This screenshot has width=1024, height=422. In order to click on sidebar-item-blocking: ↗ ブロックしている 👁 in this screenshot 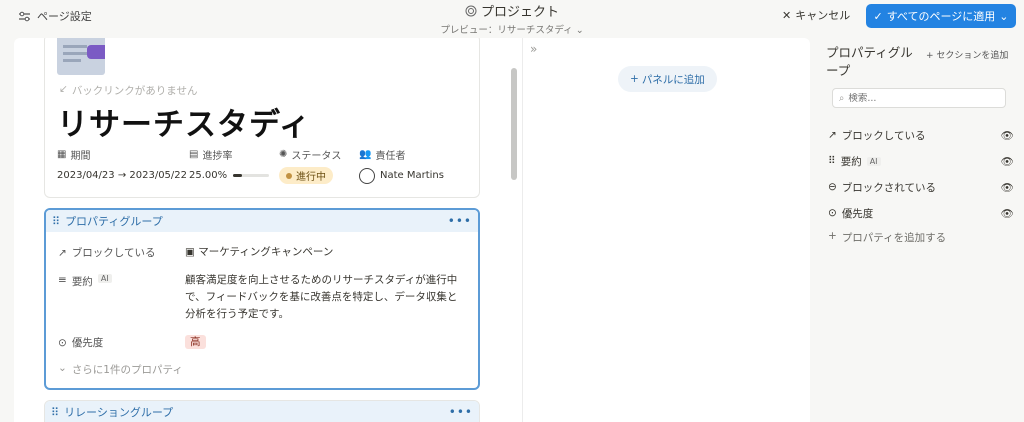, I will do `click(921, 135)`.